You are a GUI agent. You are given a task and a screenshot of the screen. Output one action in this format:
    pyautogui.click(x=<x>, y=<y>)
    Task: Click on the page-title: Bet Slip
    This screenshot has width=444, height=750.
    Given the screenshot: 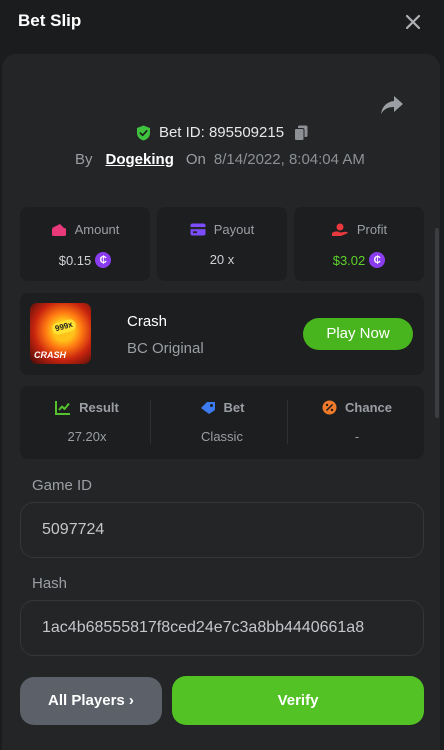 What is the action you would take?
    pyautogui.click(x=50, y=20)
    